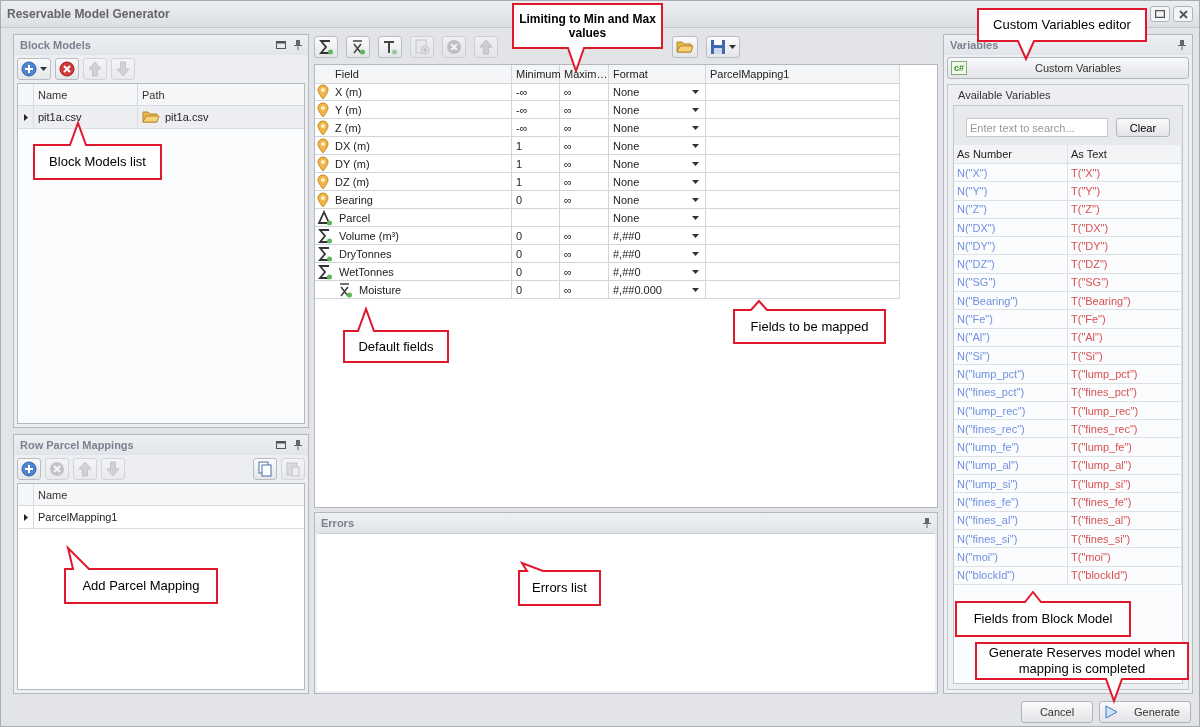  I want to click on copy-button, so click(265, 469).